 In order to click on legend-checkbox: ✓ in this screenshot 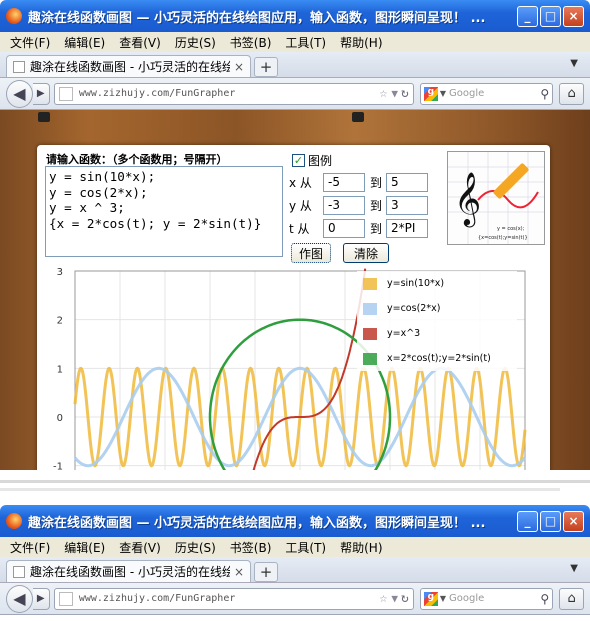, I will do `click(298, 160)`.